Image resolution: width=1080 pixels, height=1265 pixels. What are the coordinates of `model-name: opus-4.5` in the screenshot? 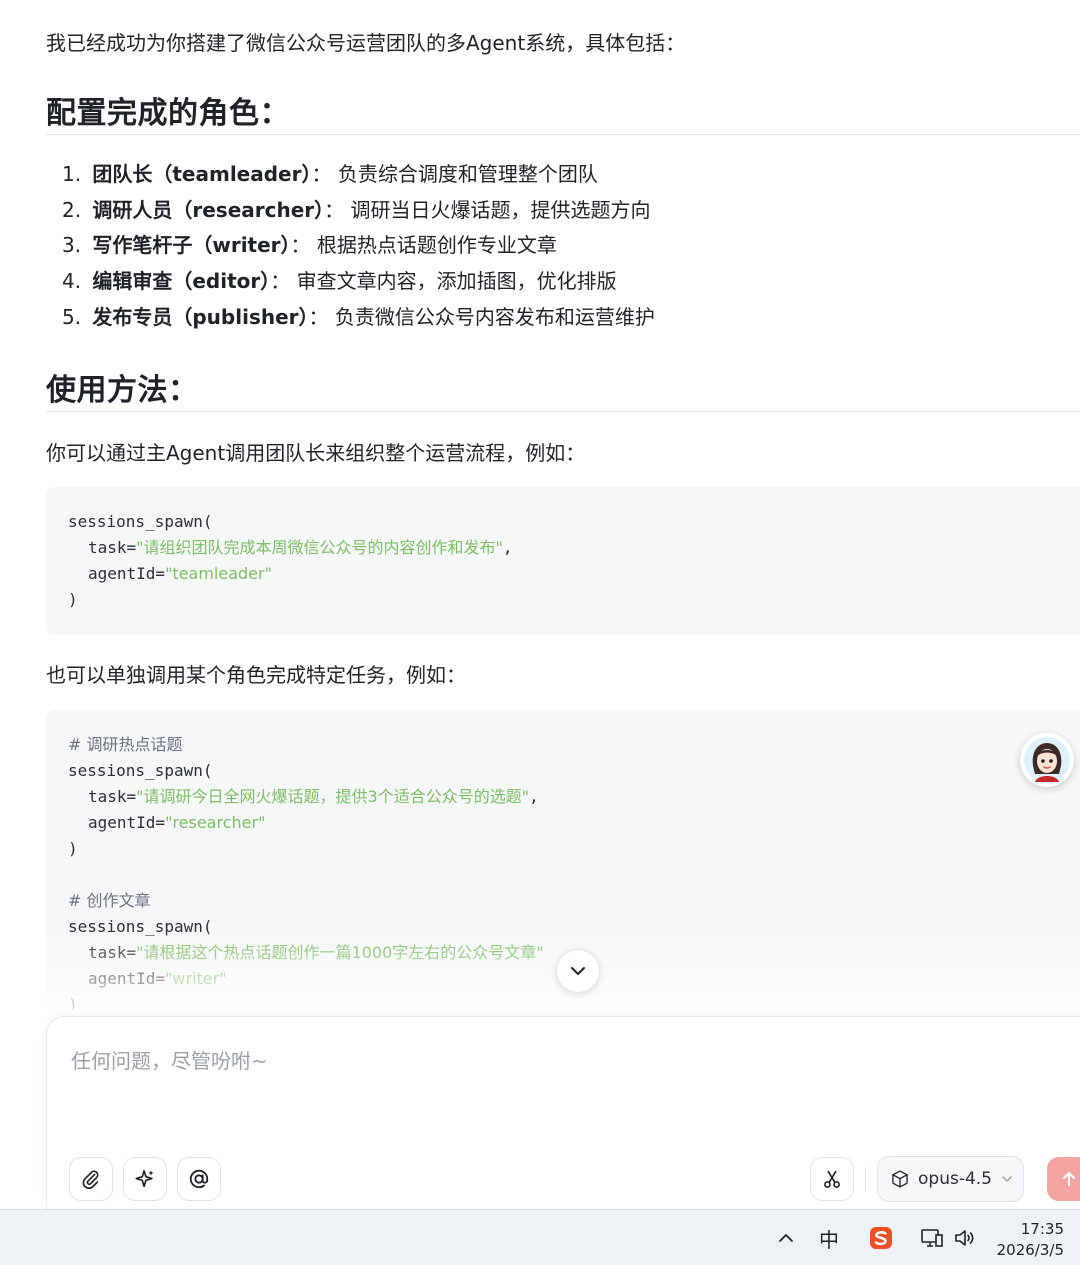 It's located at (955, 1179).